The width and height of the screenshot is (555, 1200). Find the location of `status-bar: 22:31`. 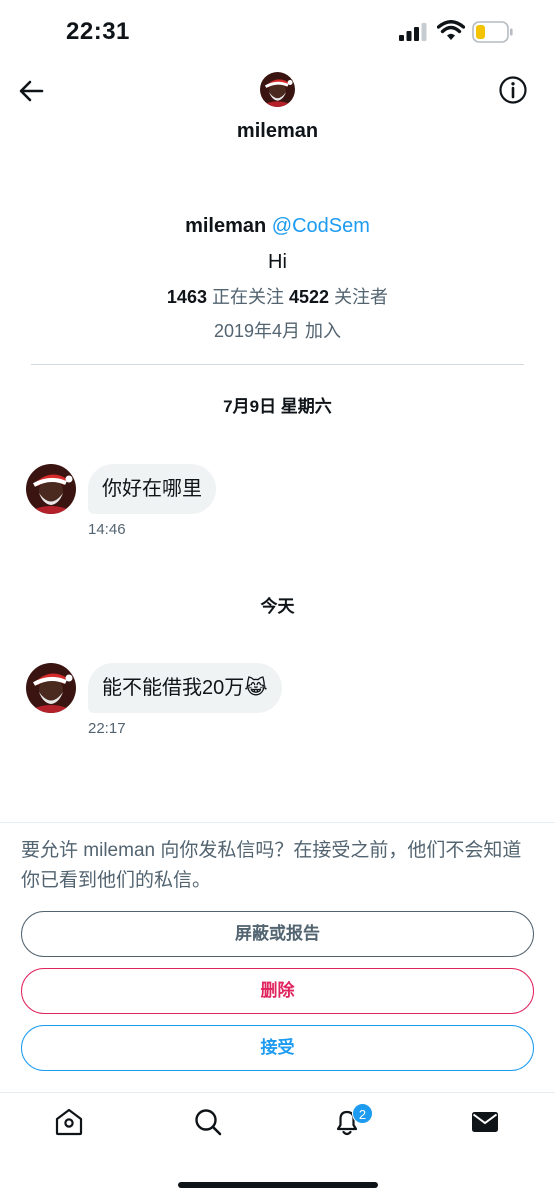

status-bar: 22:31 is located at coordinates (277, 32).